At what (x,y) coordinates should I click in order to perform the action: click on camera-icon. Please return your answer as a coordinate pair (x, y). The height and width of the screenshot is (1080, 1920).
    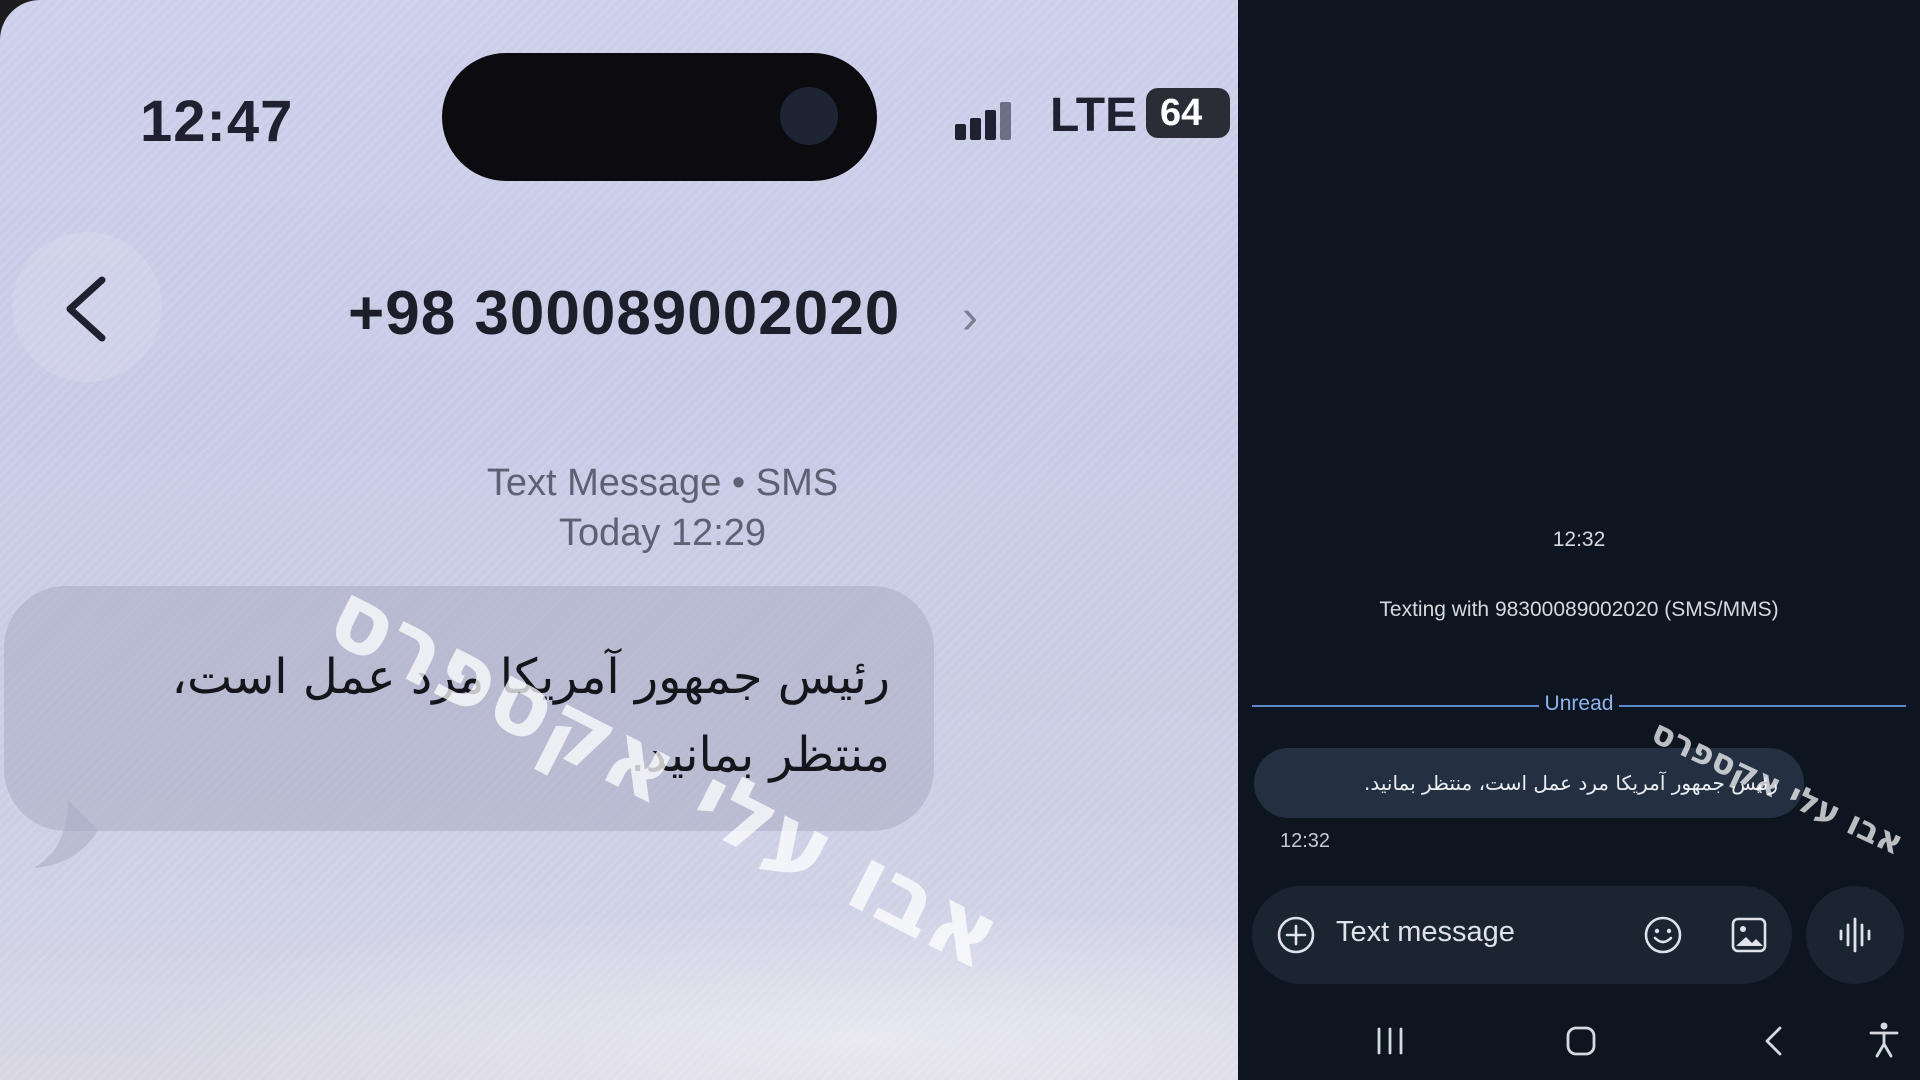
    Looking at the image, I should click on (809, 116).